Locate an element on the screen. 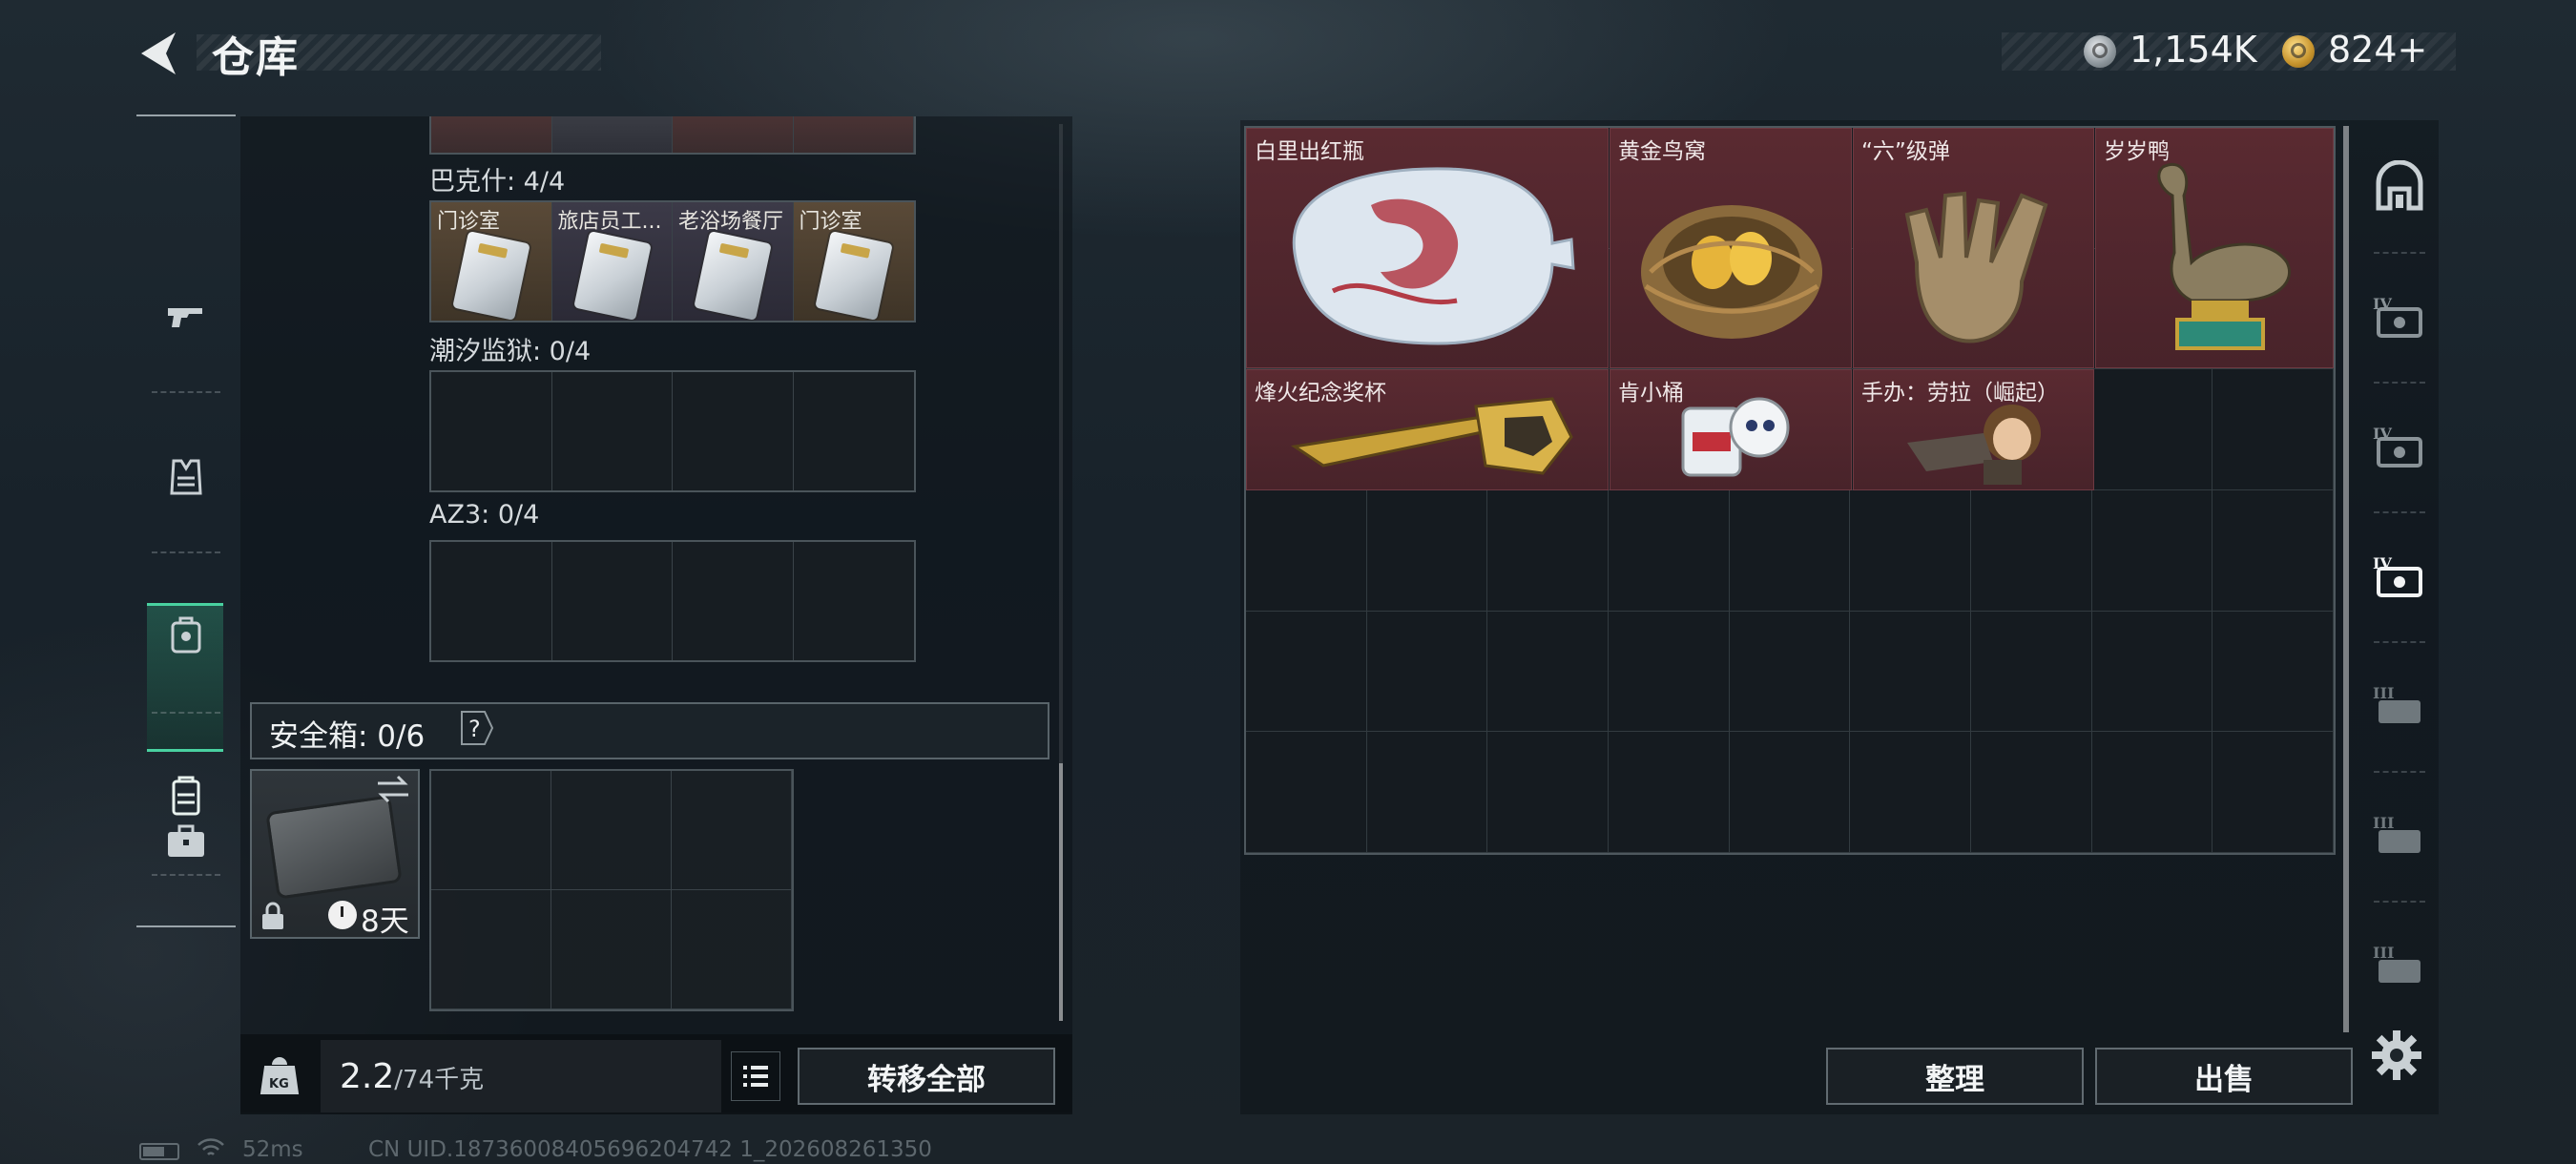  stash-tab-iii-3: III is located at coordinates (2399, 966).